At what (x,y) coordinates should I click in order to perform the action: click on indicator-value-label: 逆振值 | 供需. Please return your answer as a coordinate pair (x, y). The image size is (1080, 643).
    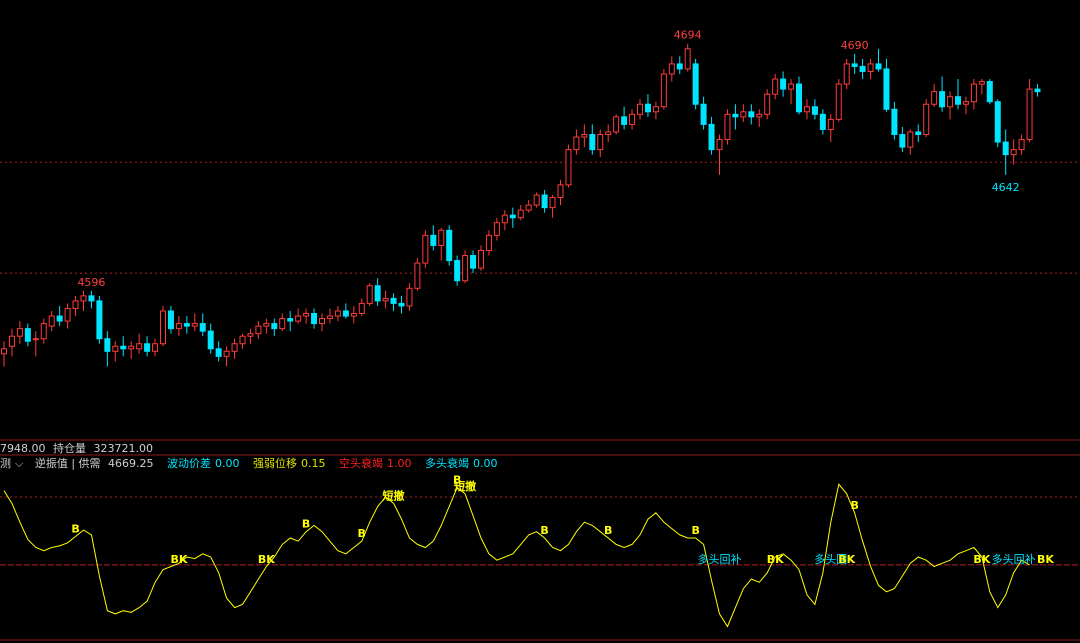
    Looking at the image, I should click on (67, 463).